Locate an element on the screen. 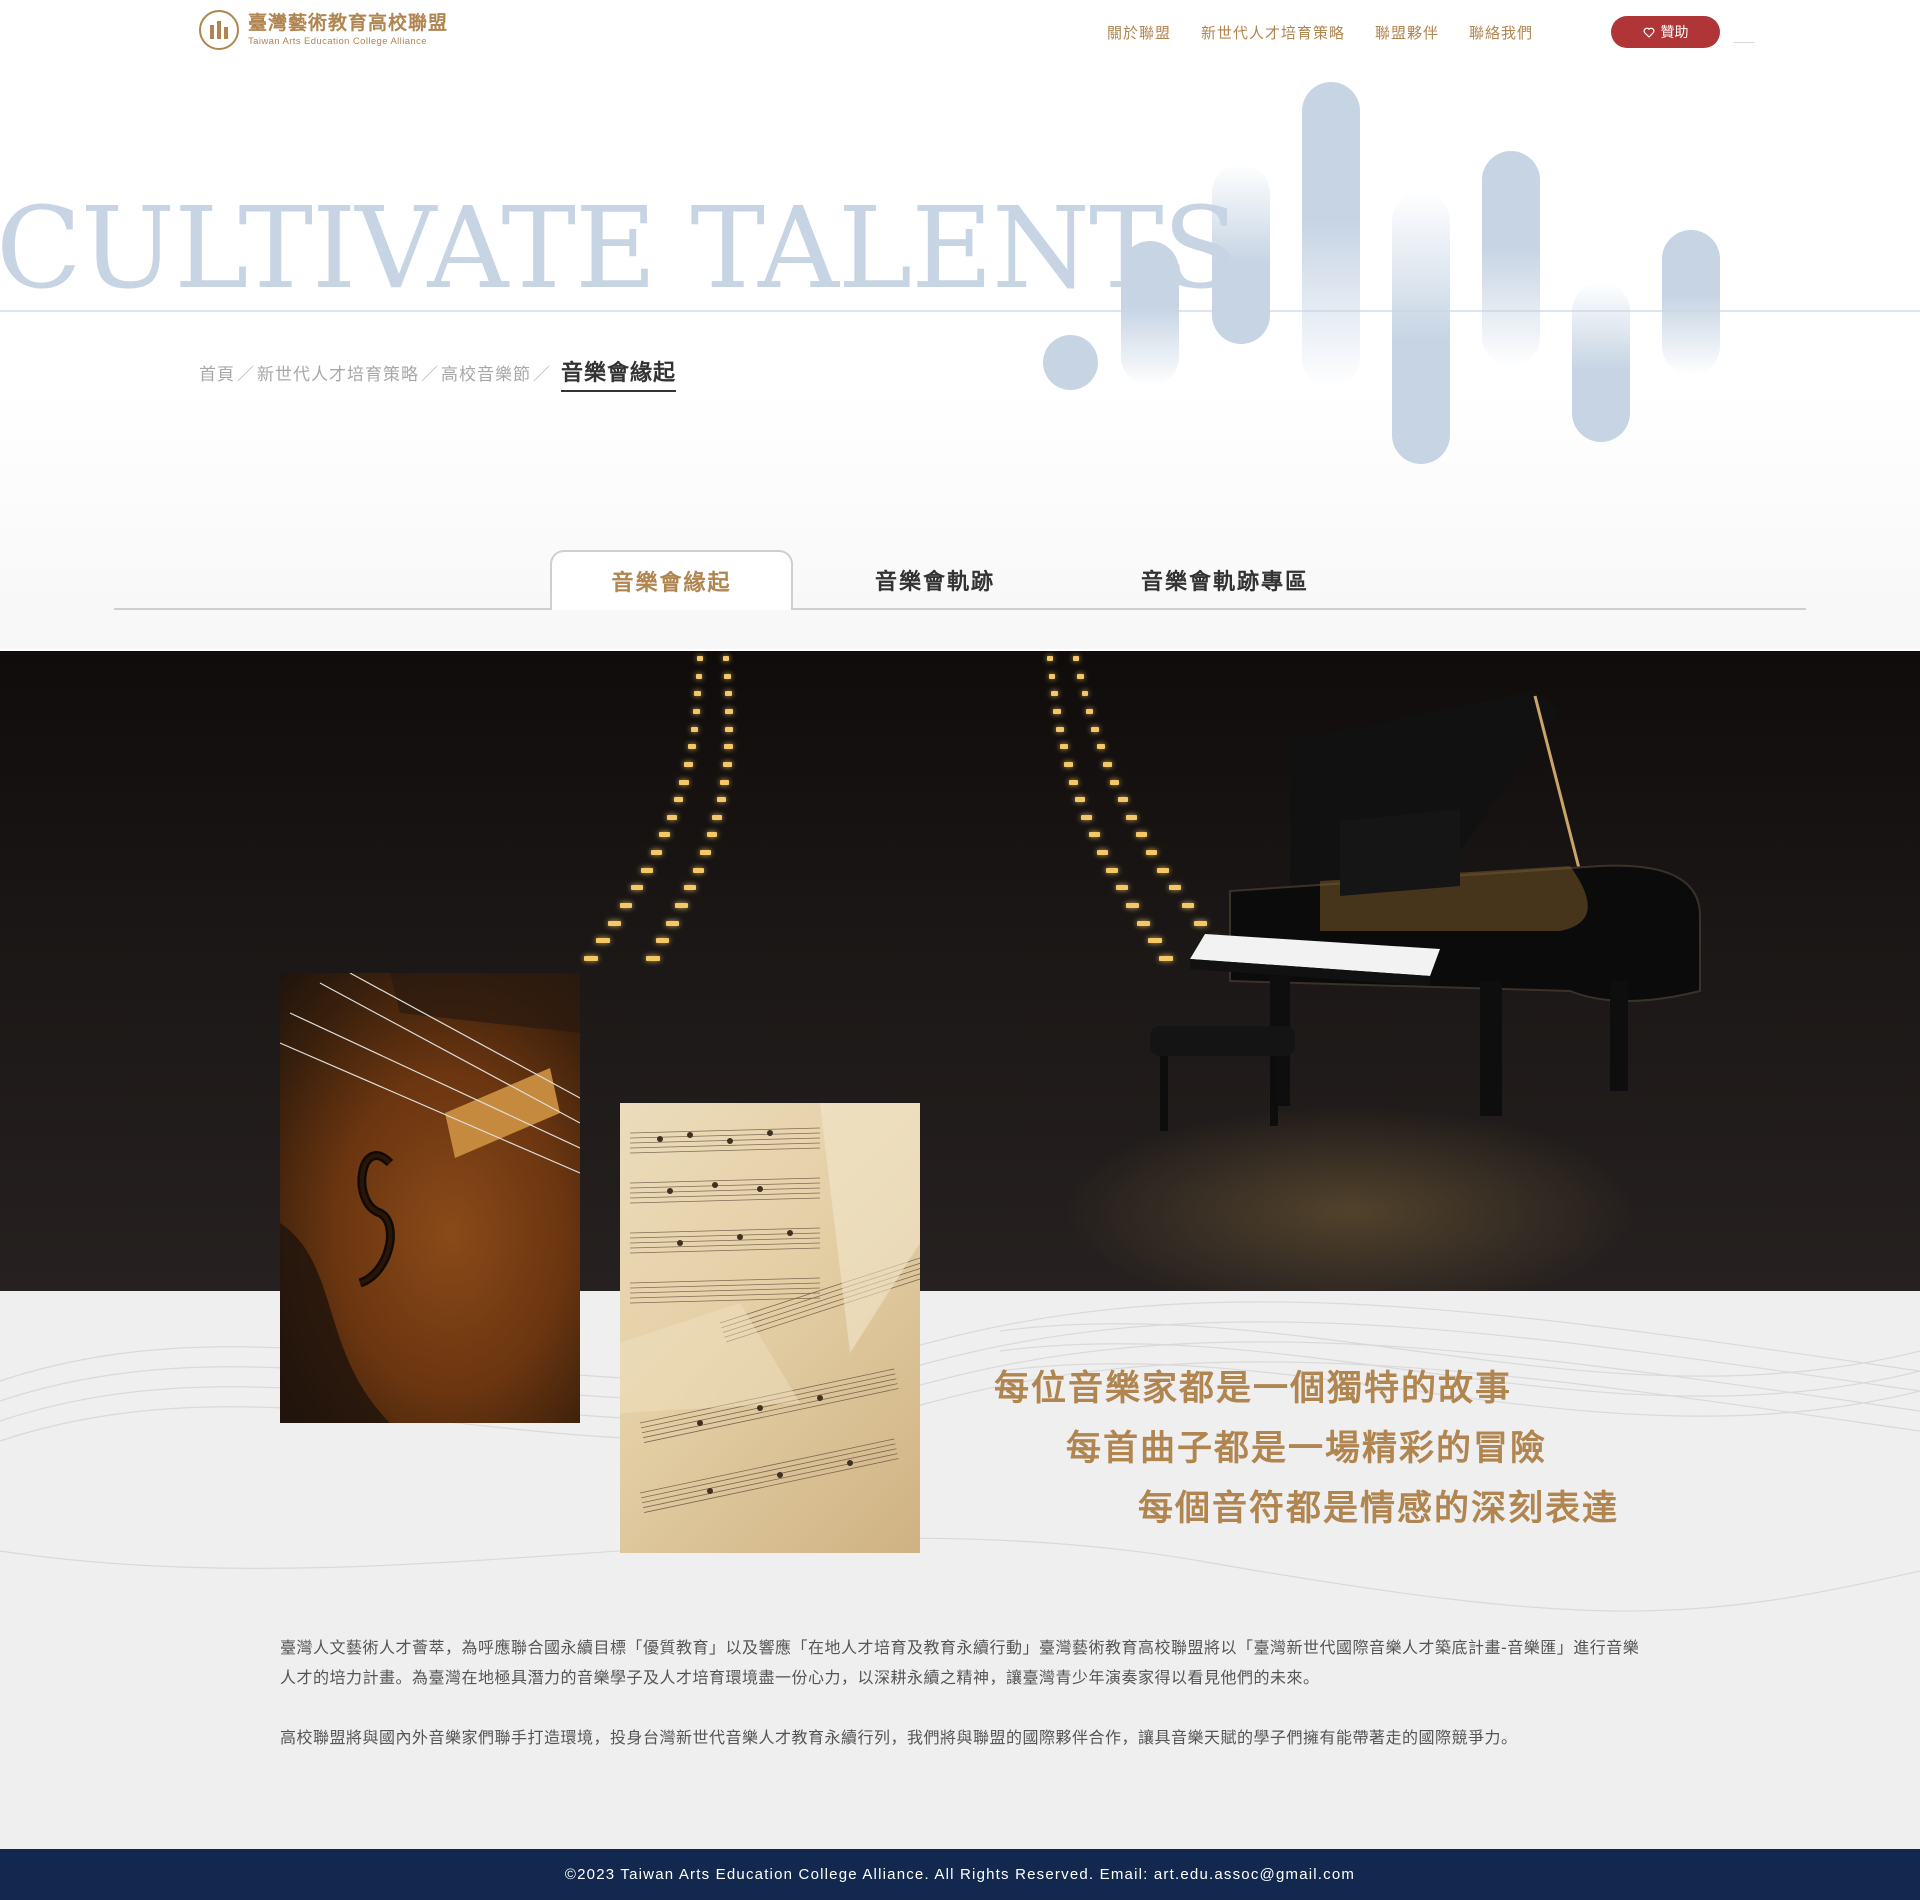 This screenshot has width=1920, height=1900. main-nav: 關於聯盟 新世代人才培育策略 聯盟夥伴 聯絡我們 is located at coordinates (1335, 32).